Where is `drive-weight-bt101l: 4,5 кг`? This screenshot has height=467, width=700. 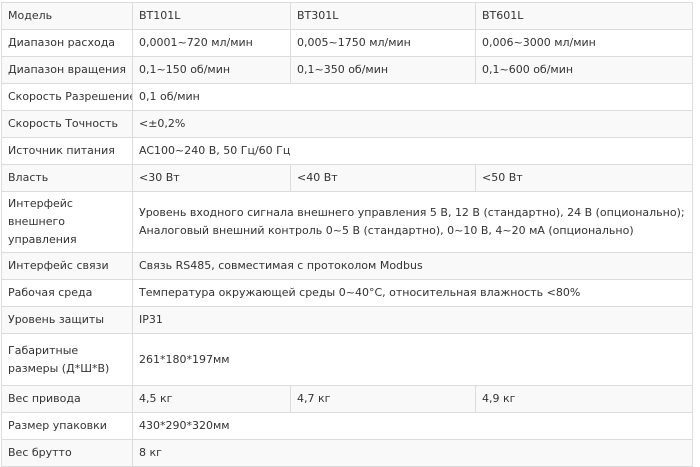 drive-weight-bt101l: 4,5 кг is located at coordinates (211, 399).